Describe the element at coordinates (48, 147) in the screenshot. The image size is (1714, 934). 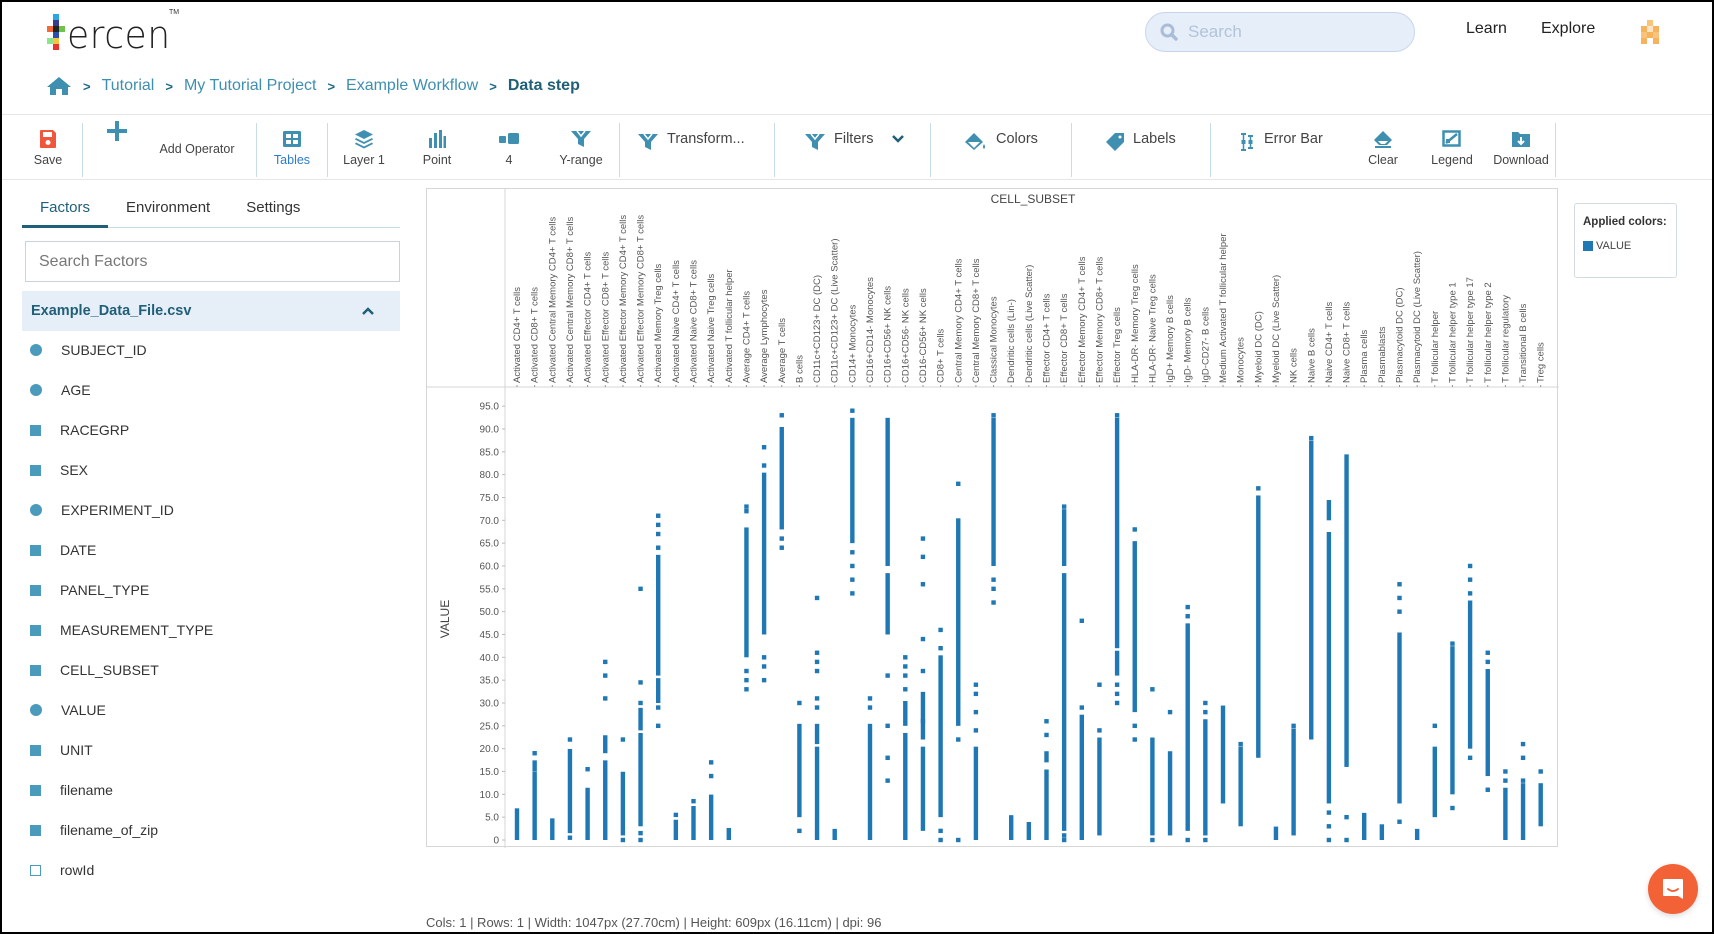
I see `save-button: Save` at that location.